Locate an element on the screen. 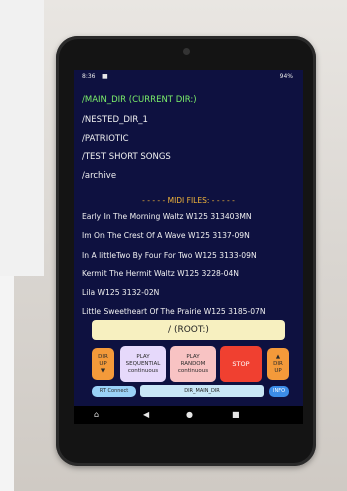 Image resolution: width=347 pixels, height=491 pixels. midi-files-header: - - - - - MIDI FILES: - - - - - is located at coordinates (188, 200).